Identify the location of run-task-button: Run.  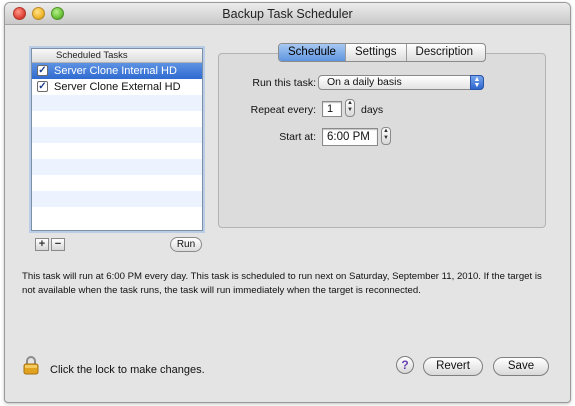
(186, 244).